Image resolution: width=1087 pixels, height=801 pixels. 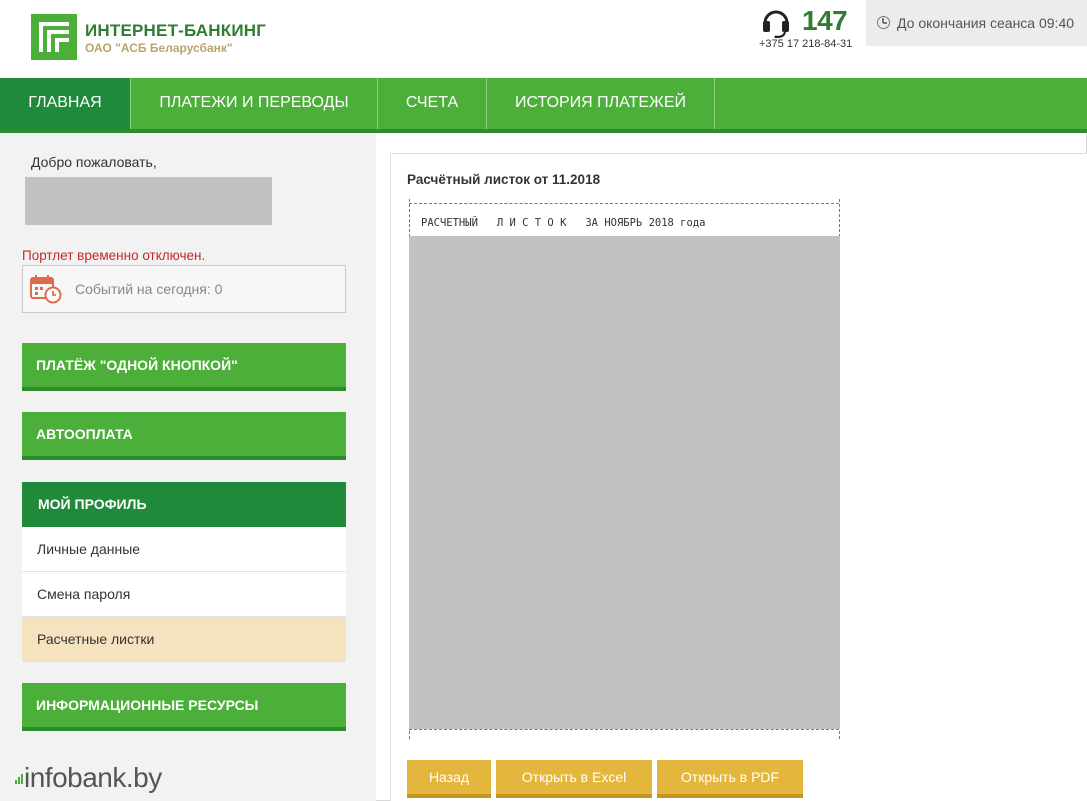 What do you see at coordinates (449, 779) in the screenshot?
I see `back-button: Назад` at bounding box center [449, 779].